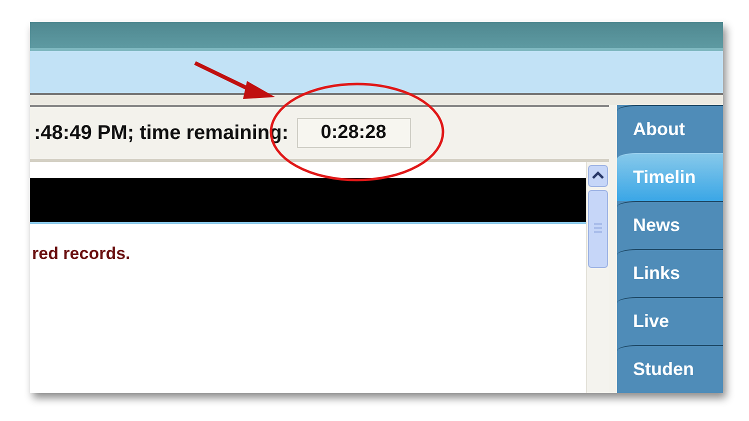 This screenshot has height=421, width=749. What do you see at coordinates (670, 177) in the screenshot?
I see `nav-tab: Timelin` at bounding box center [670, 177].